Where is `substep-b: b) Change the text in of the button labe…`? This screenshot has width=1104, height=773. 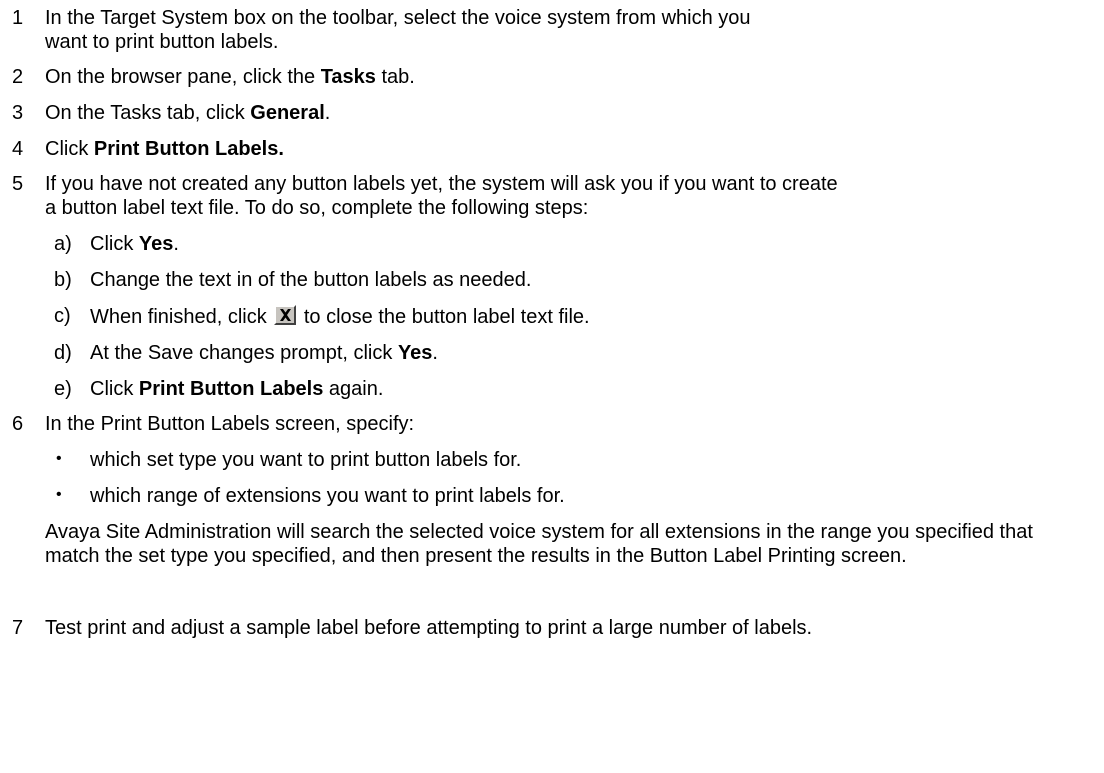
substep-b: b) Change the text in of the button labe… is located at coordinates (292, 281).